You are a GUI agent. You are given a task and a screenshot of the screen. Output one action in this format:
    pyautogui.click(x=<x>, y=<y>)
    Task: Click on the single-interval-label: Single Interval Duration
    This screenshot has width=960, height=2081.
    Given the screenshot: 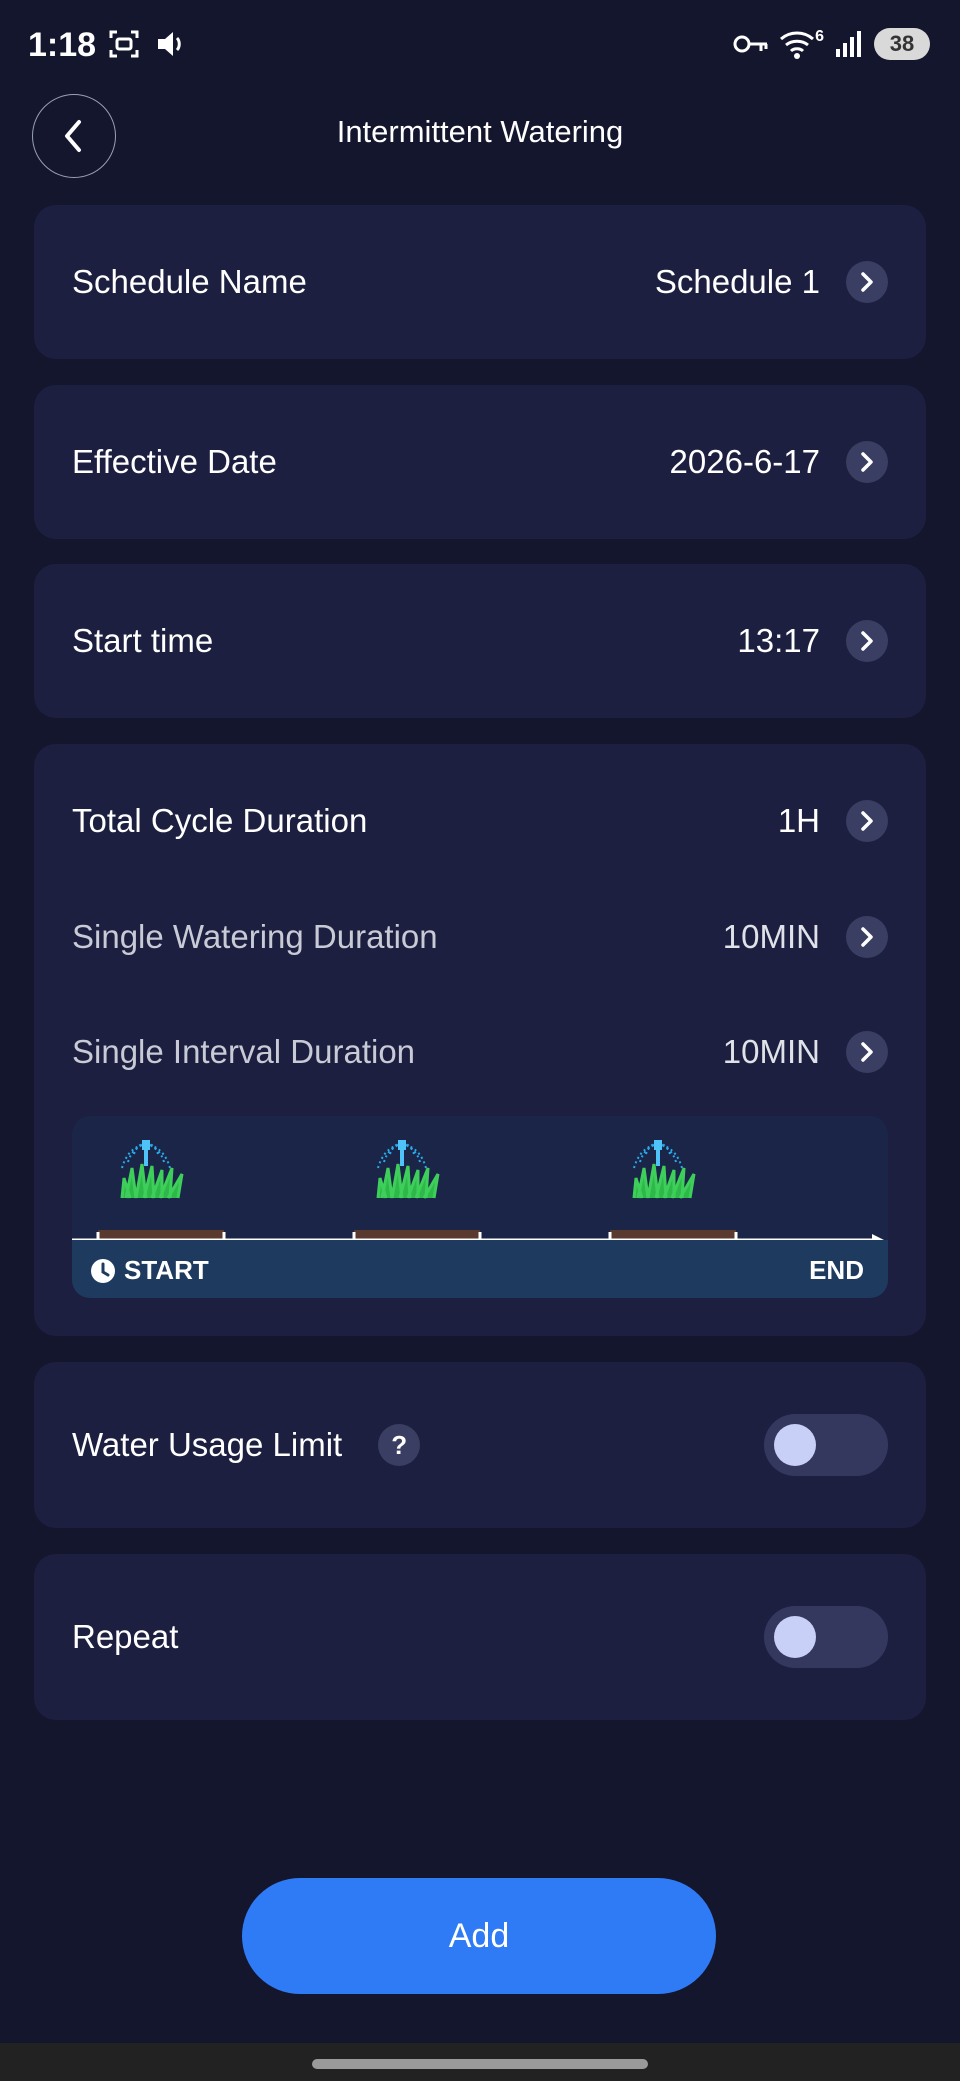 What is the action you would take?
    pyautogui.click(x=244, y=1051)
    